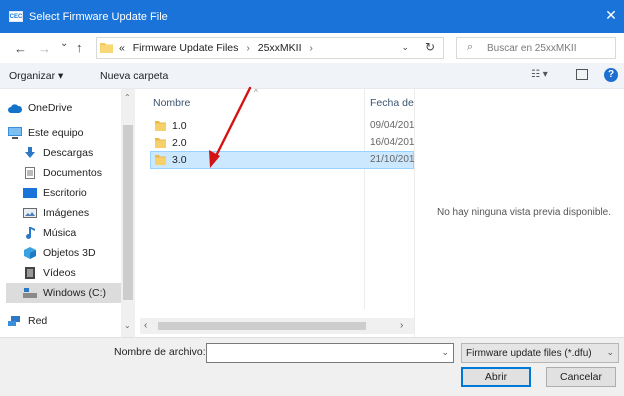 The image size is (624, 396). I want to click on new-folder-button: Nueva carpeta, so click(134, 76).